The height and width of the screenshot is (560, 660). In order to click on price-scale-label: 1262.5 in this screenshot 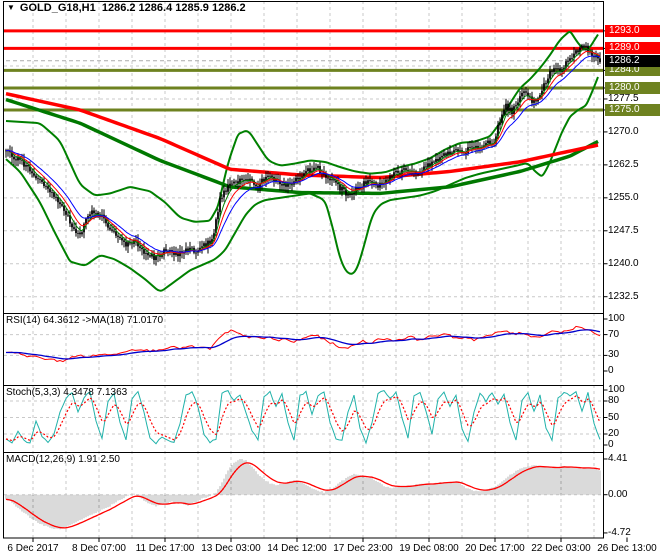, I will do `click(623, 164)`.